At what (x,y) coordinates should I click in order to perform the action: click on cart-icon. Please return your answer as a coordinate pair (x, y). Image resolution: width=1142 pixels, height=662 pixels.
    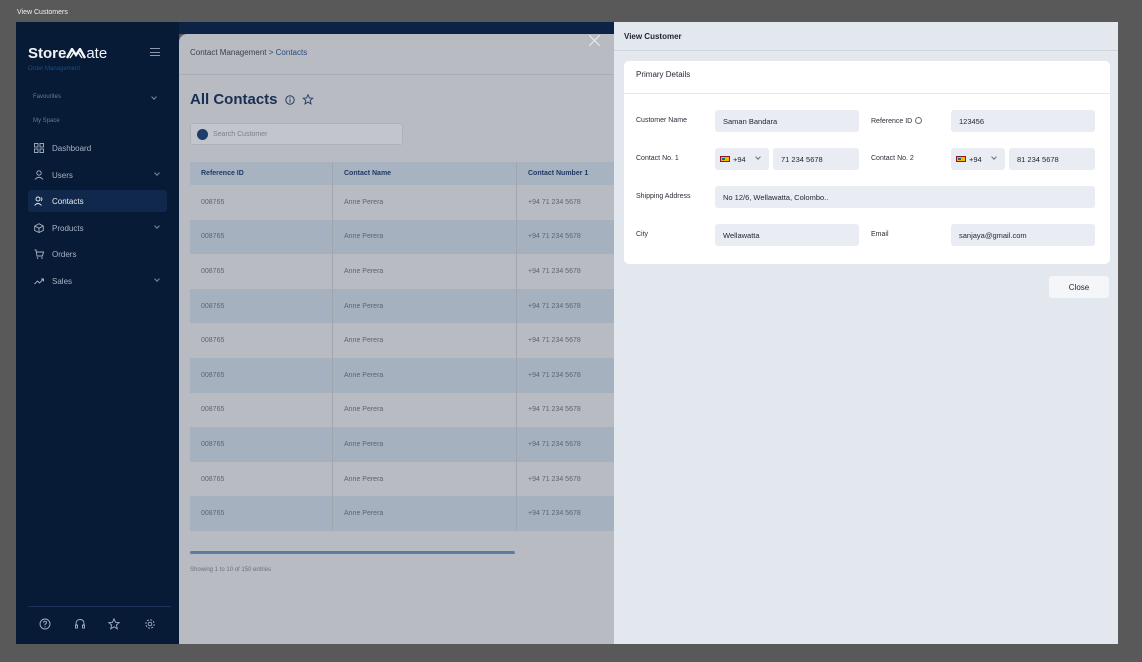
    Looking at the image, I should click on (39, 254).